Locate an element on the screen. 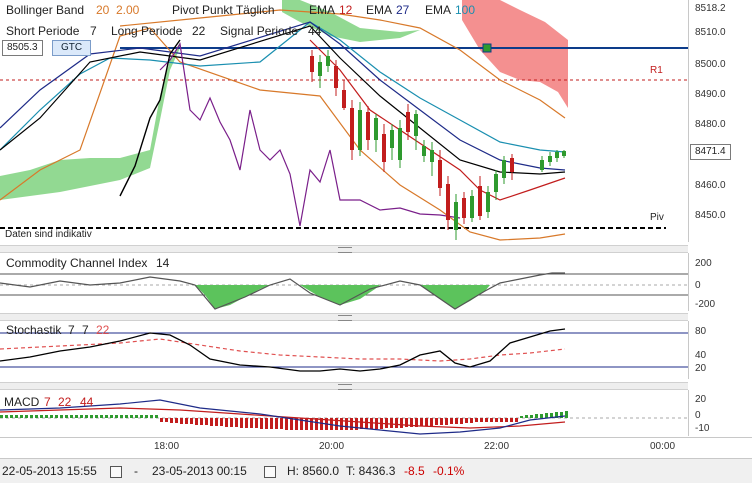 Image resolution: width=752 pixels, height=483 pixels. stoch-param-1: 7 is located at coordinates (71, 330).